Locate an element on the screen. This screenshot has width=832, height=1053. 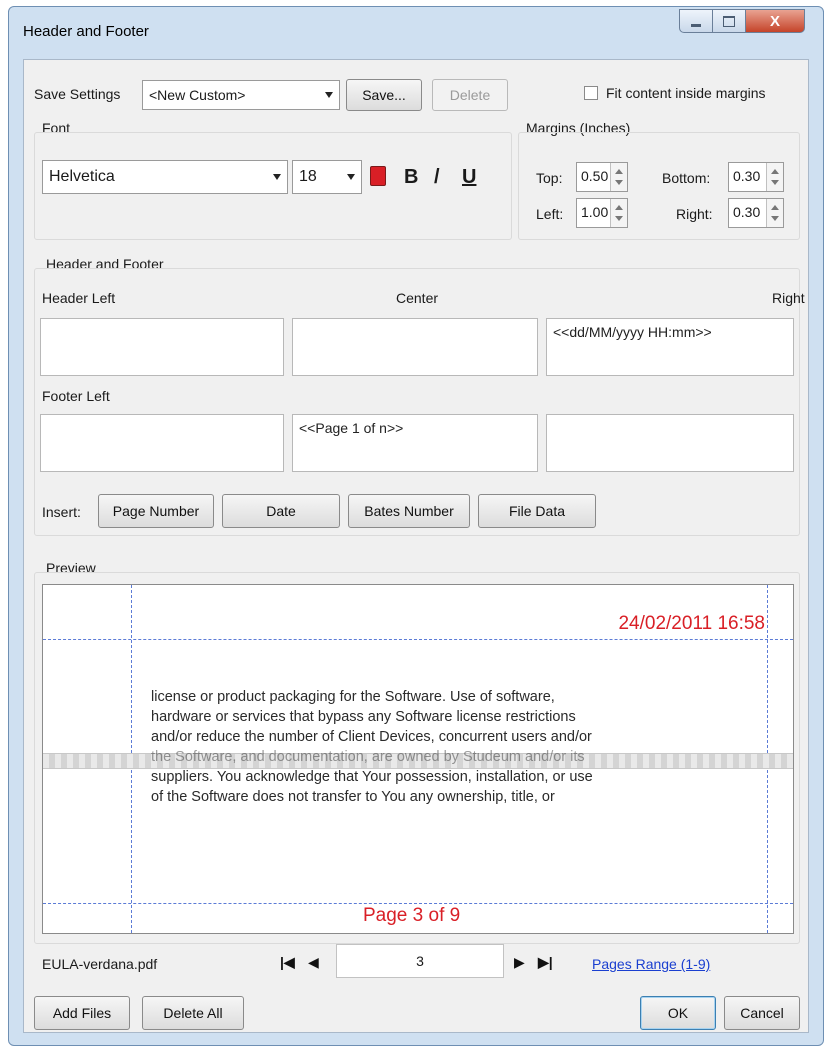
last-page-icon: ▶| is located at coordinates (545, 962).